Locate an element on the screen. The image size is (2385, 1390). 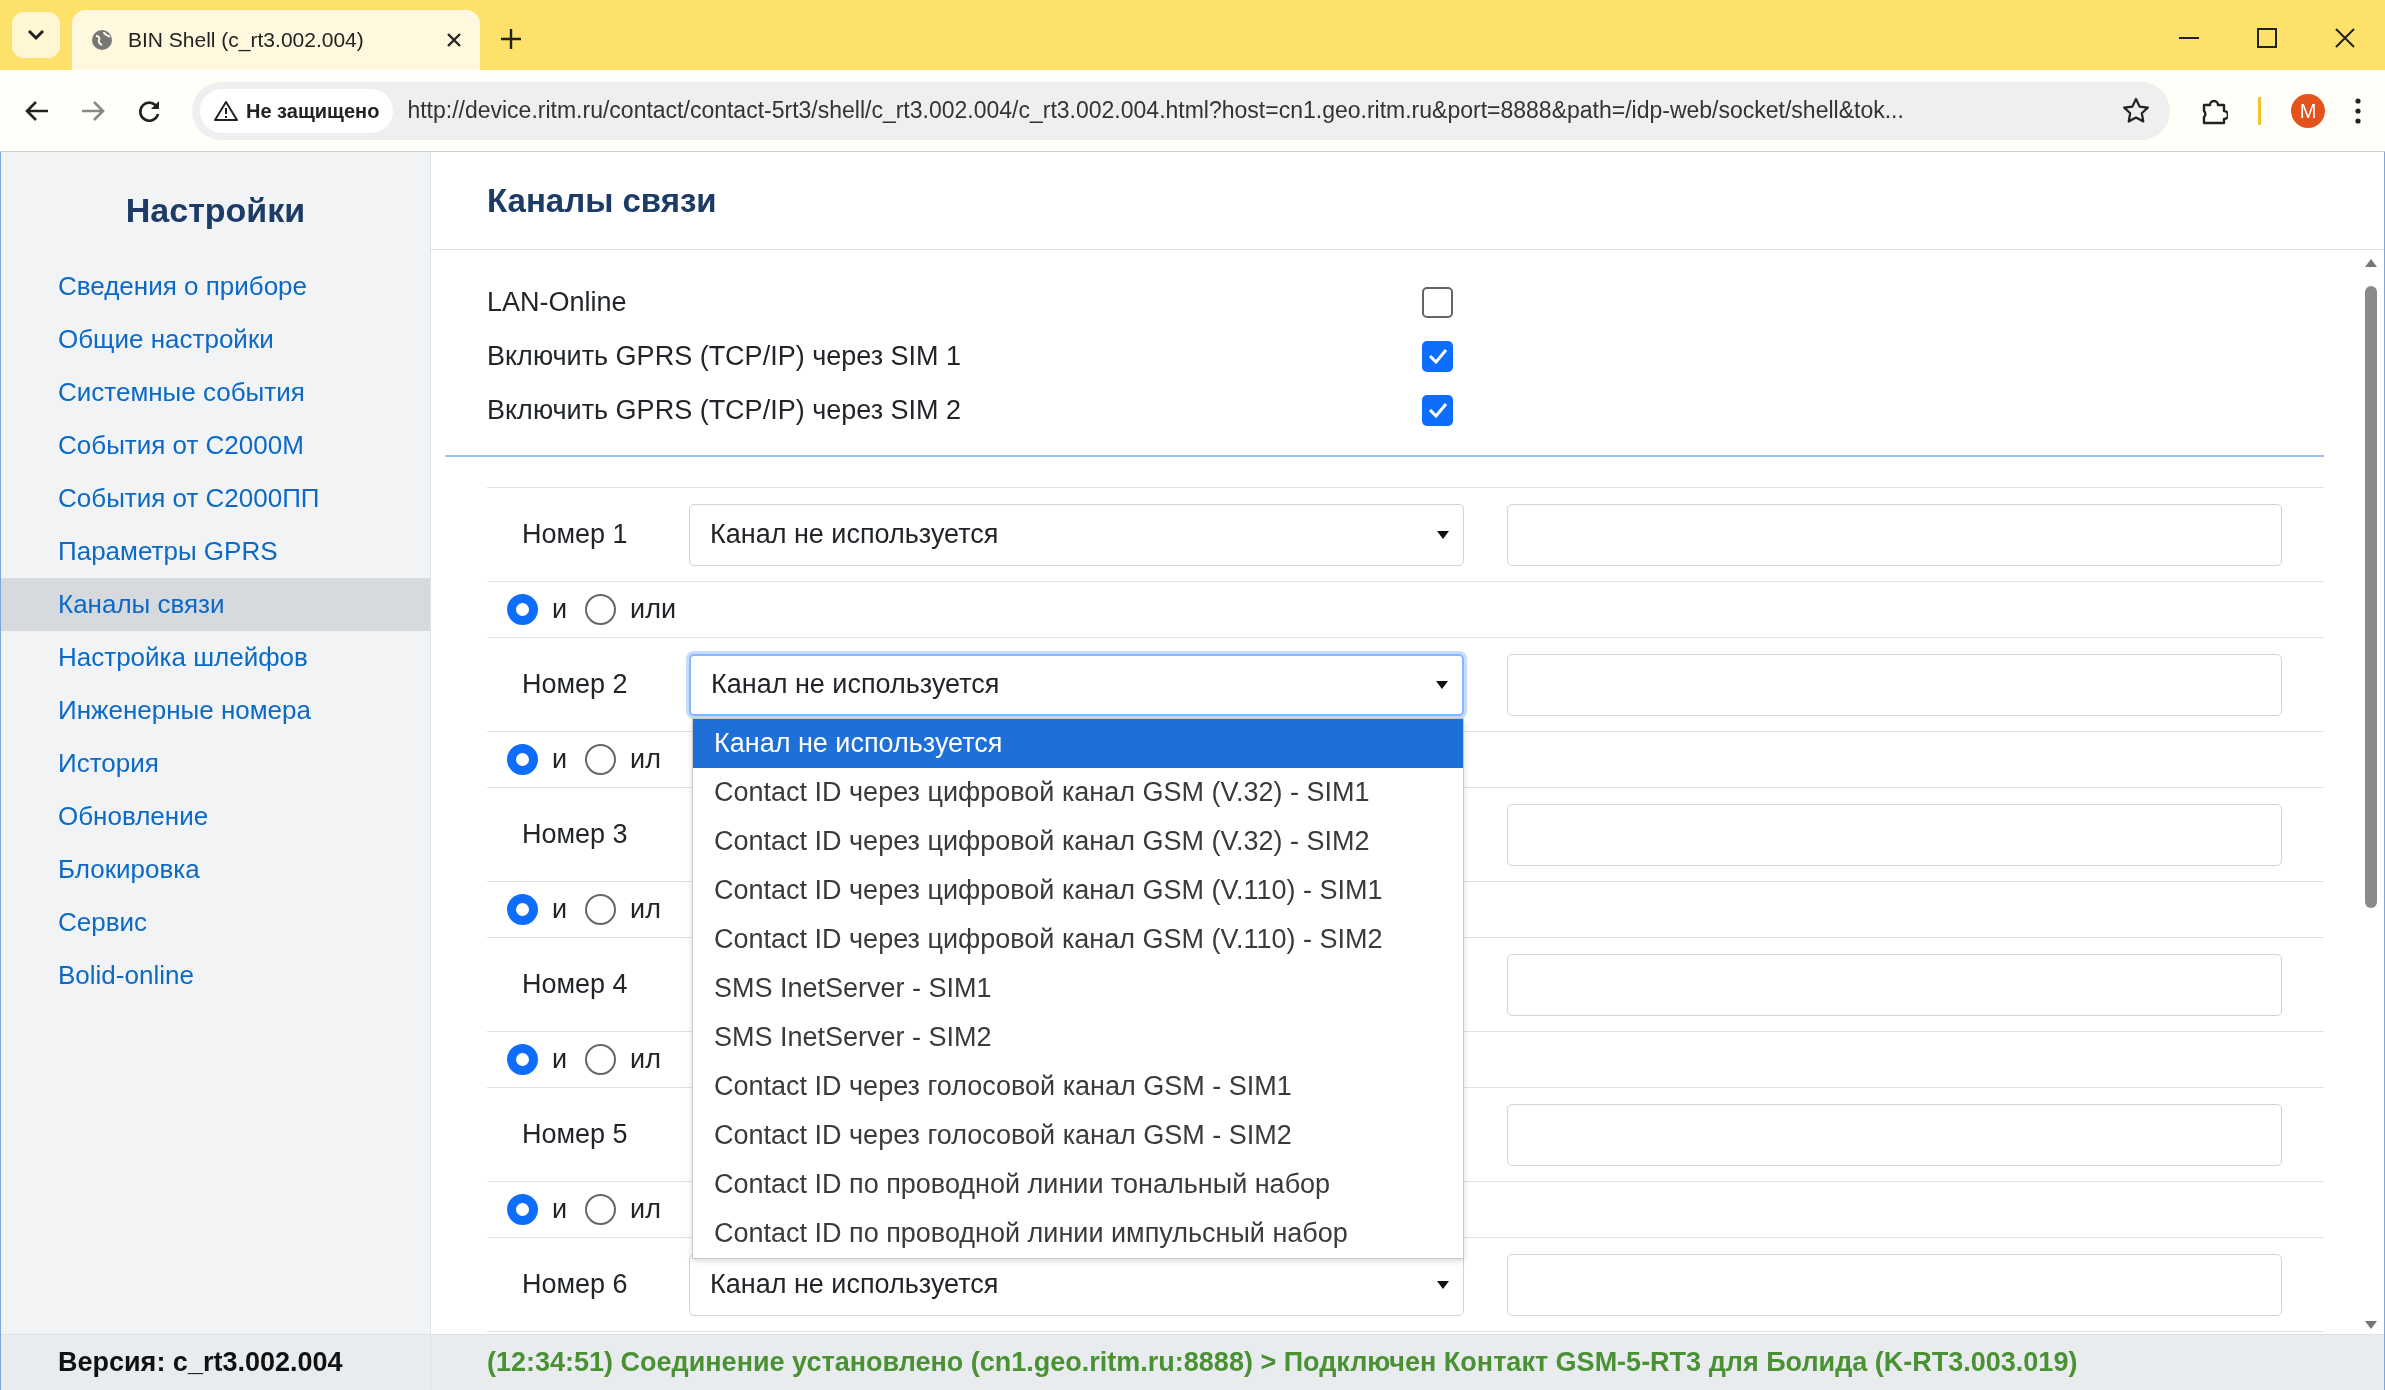
globe-icon is located at coordinates (102, 40).